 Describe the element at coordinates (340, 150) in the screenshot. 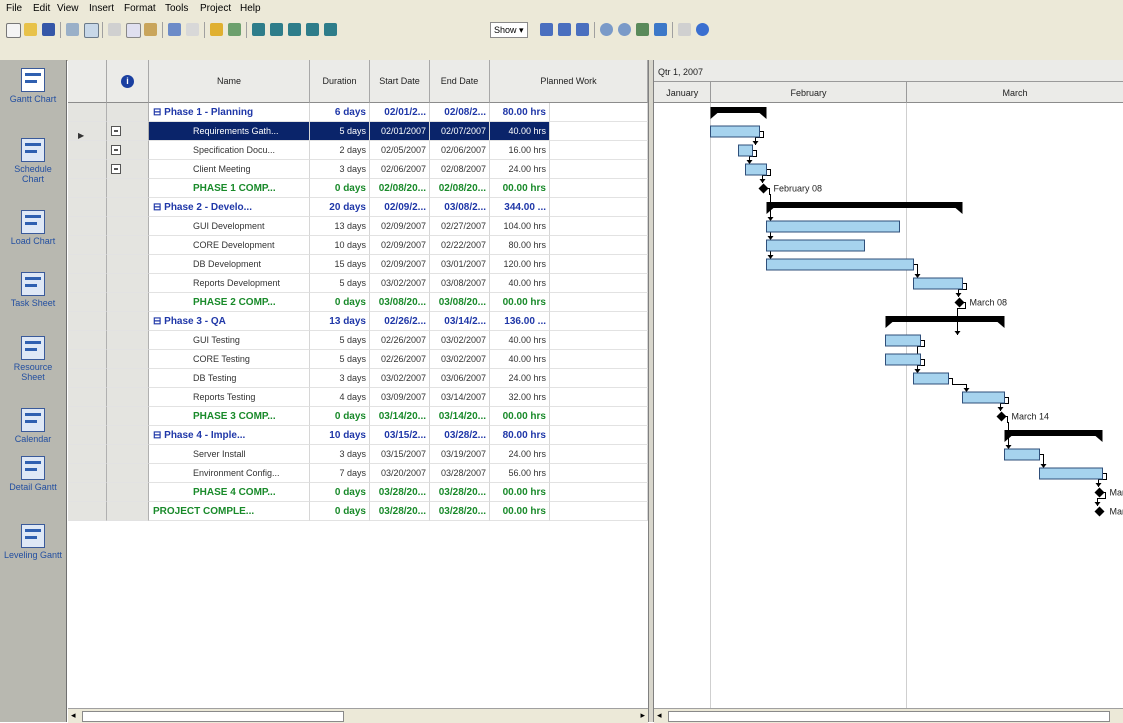

I see `duration-cell: 2 days` at that location.